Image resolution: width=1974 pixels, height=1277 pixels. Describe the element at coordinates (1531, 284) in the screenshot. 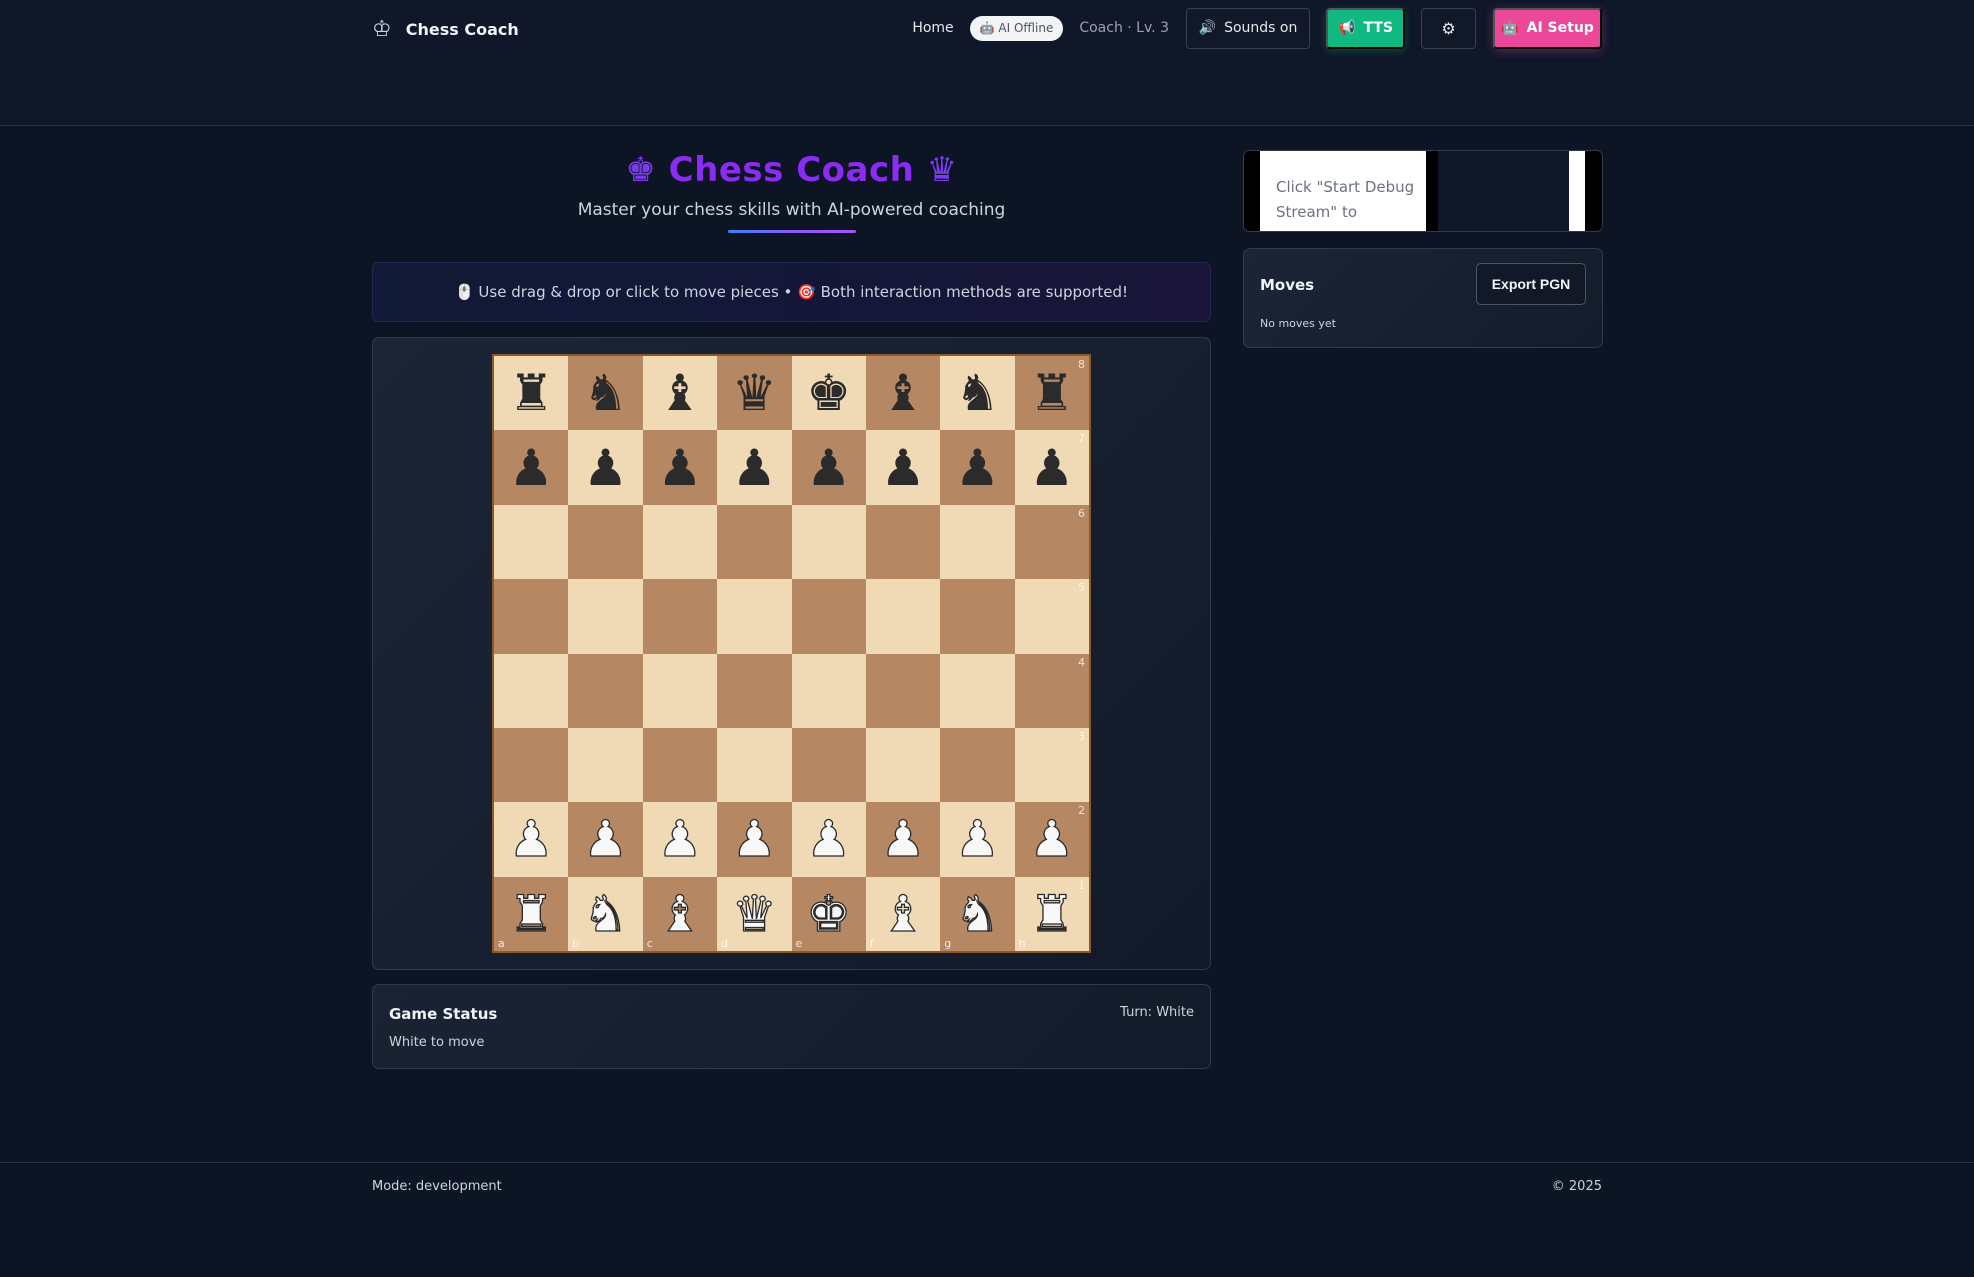

I see `export-pgn-button: Export PGN` at that location.